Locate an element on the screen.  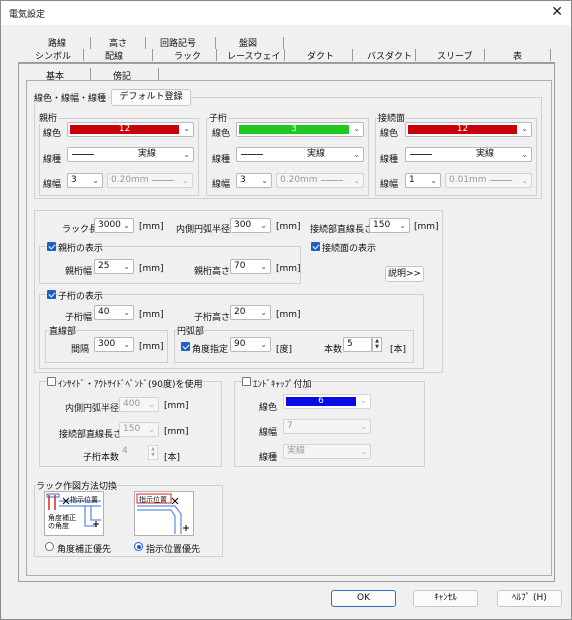
child-width-mm: 0.20mm is located at coordinates (299, 180).